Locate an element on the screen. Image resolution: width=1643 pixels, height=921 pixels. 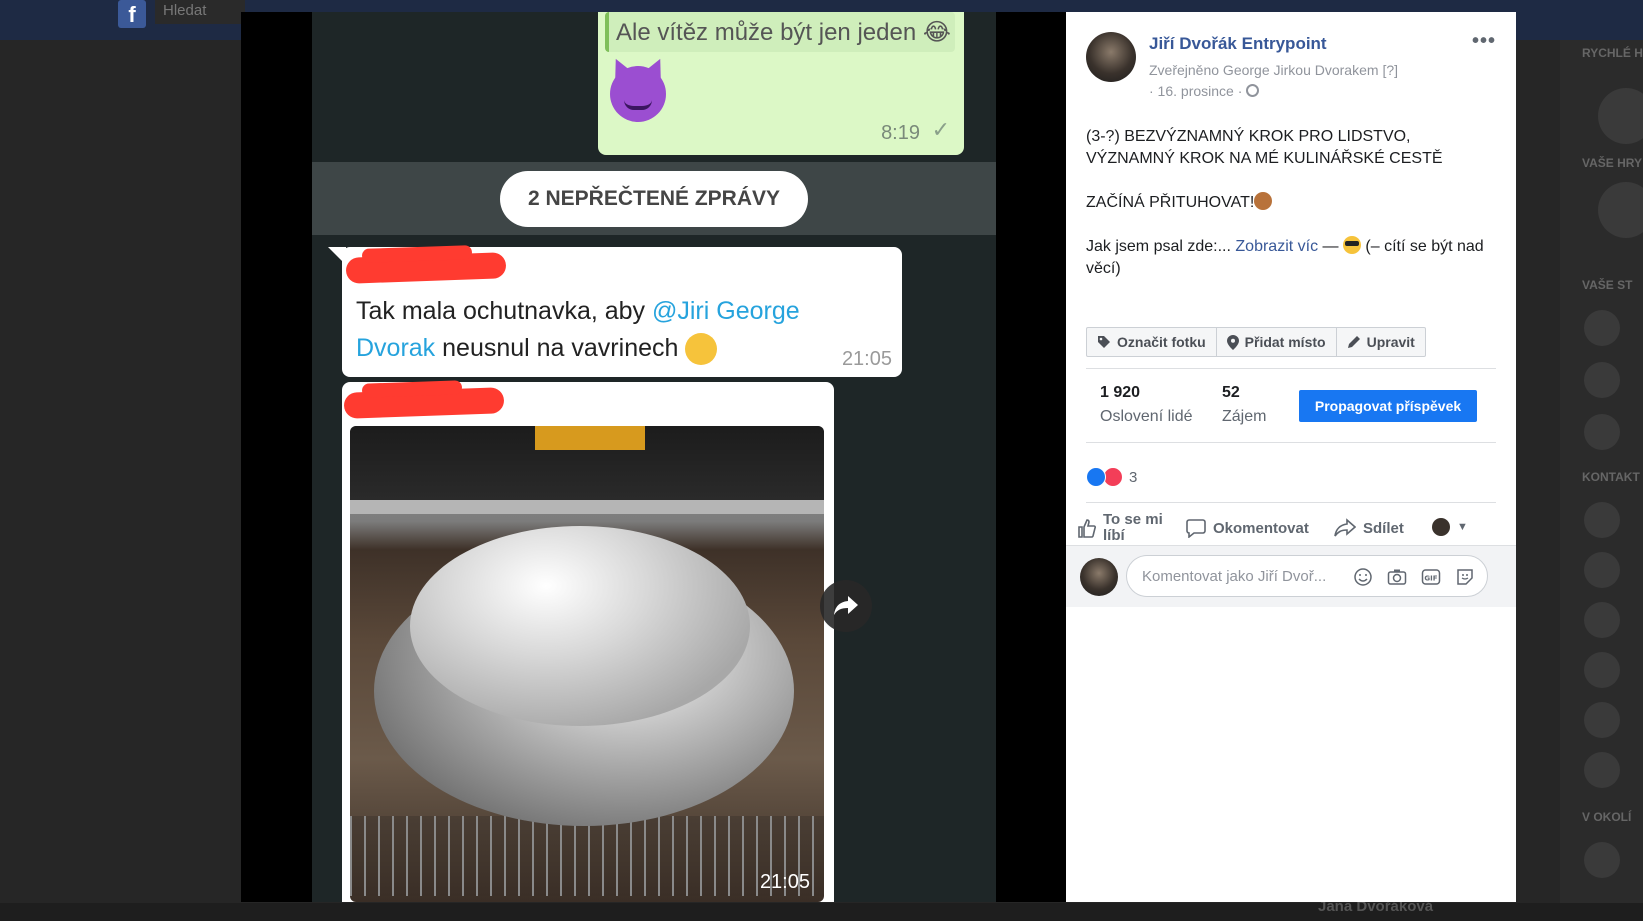
gif-icon: GIF is located at coordinates (1431, 577).